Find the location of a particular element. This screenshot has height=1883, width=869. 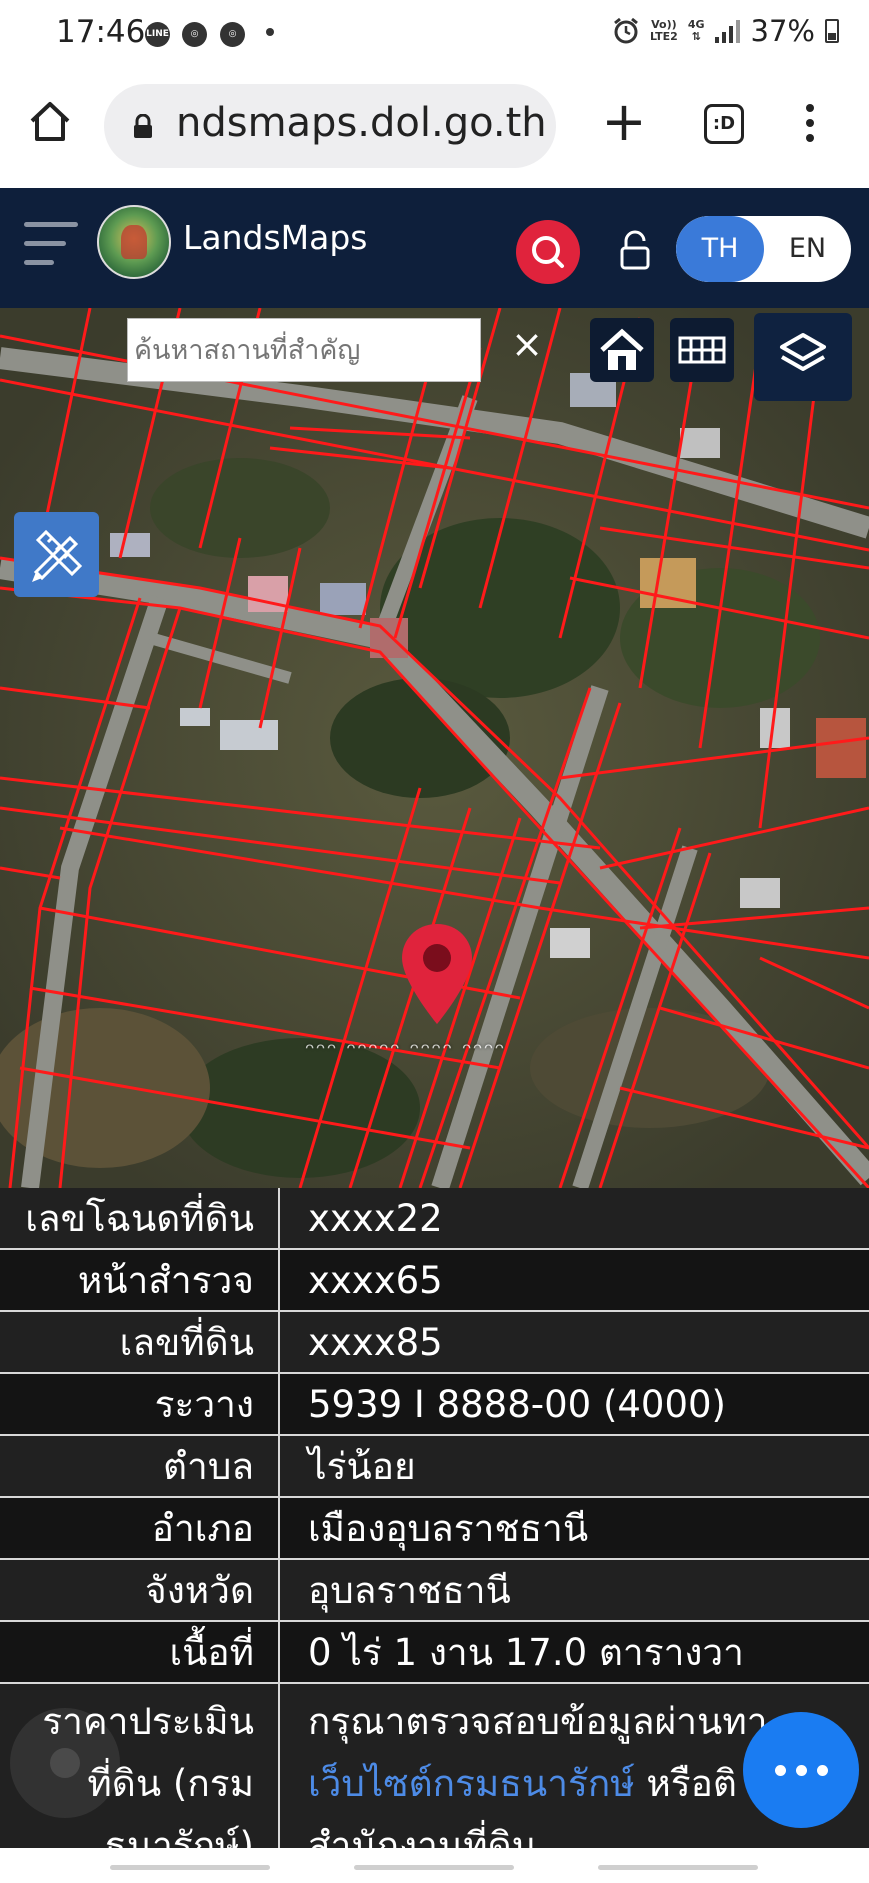

home-view-button is located at coordinates (622, 350).